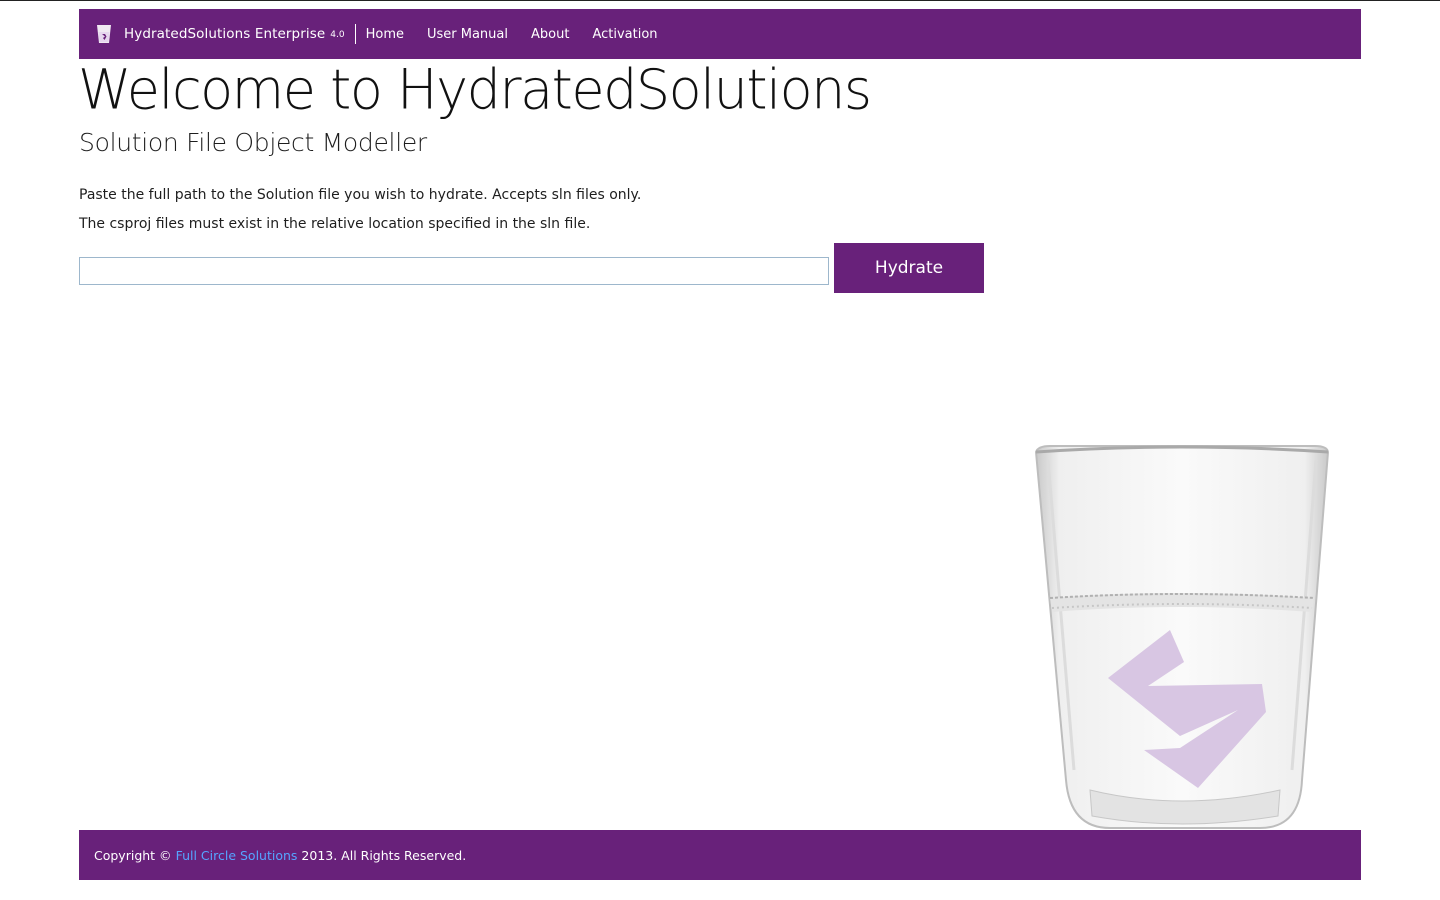 The height and width of the screenshot is (900, 1440). What do you see at coordinates (475, 89) in the screenshot?
I see `page-title: Welcome to HydratedSolutions` at bounding box center [475, 89].